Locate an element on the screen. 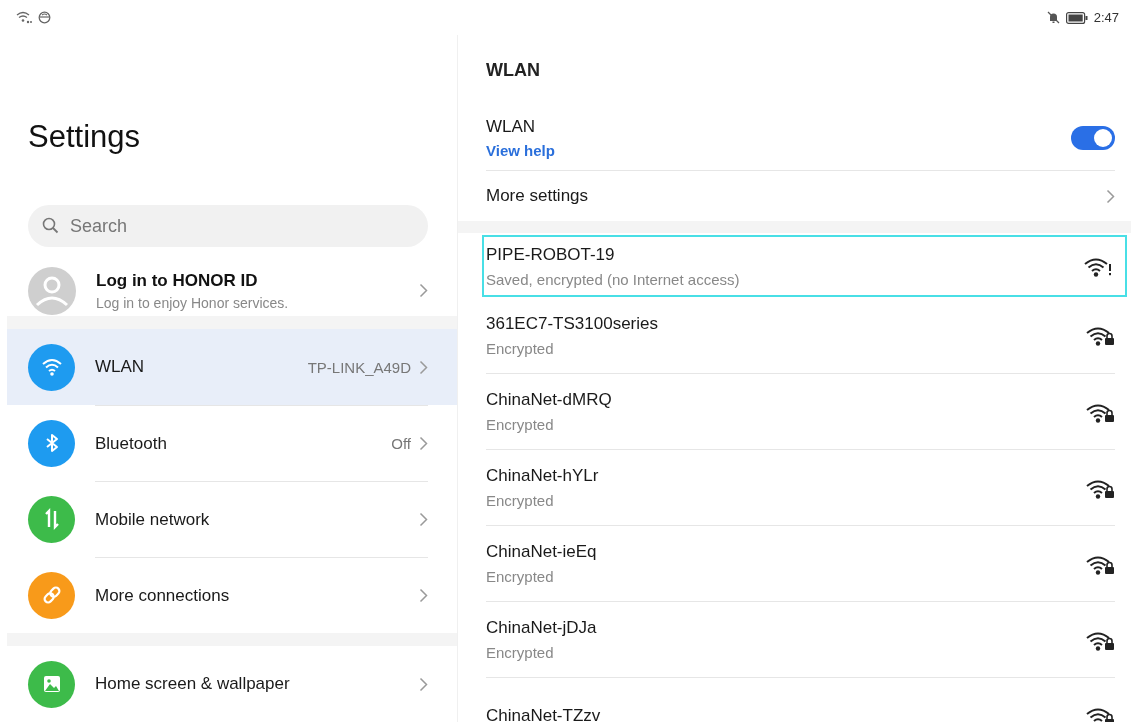 This screenshot has height=722, width=1131. network-status: Saved, encrypted (no Internet access) is located at coordinates (613, 279).